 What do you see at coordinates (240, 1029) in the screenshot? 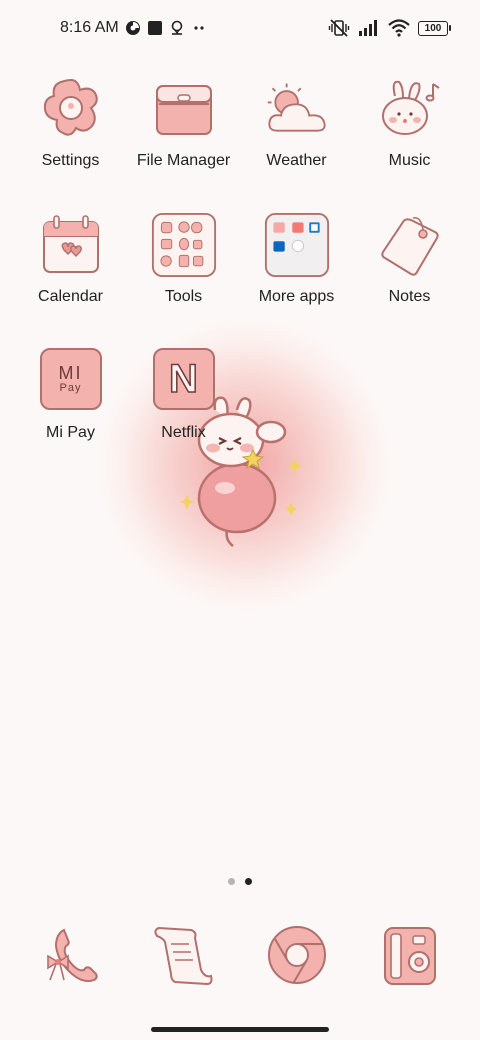
I see `gesture-navigation-bar` at bounding box center [240, 1029].